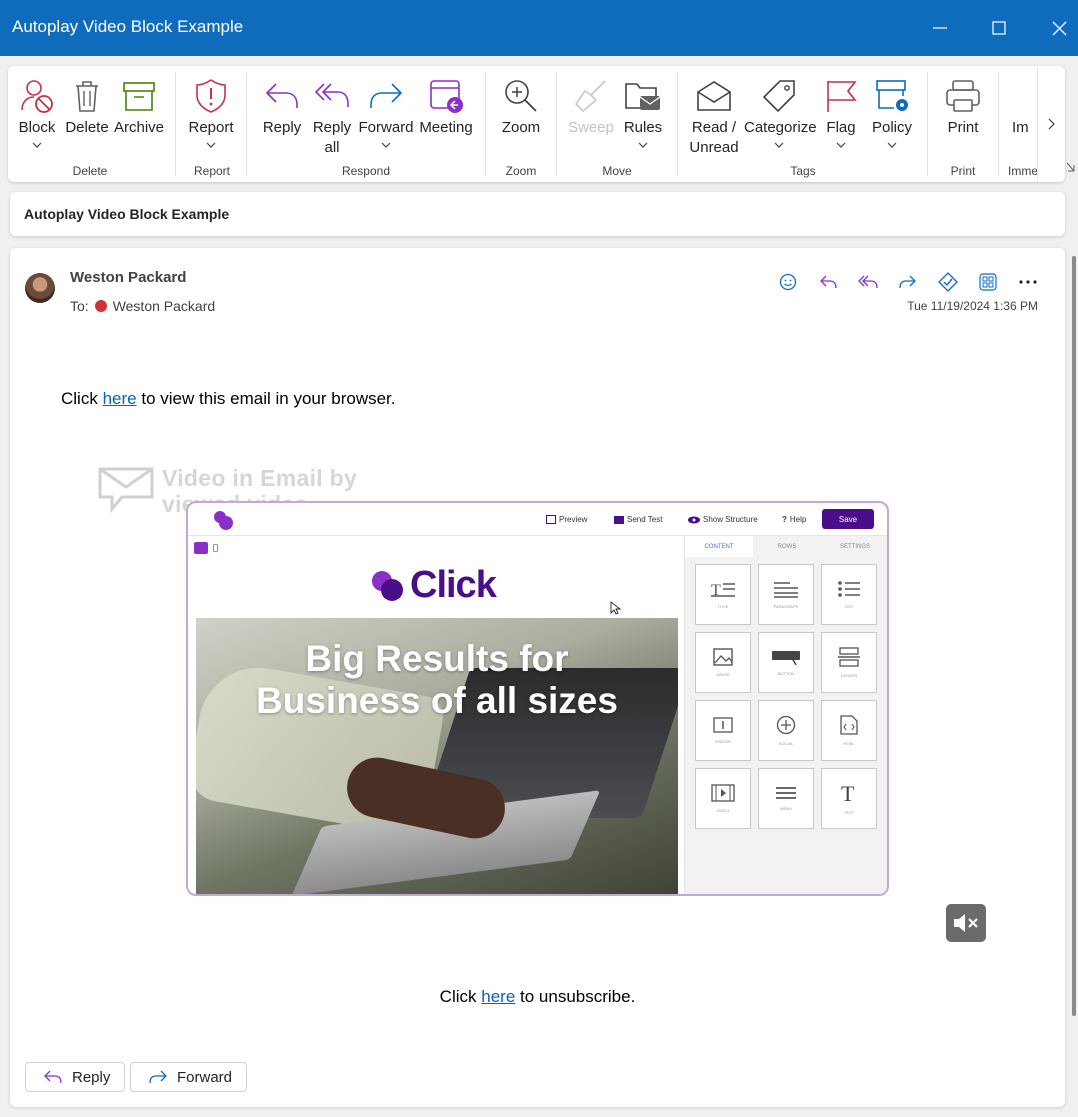 The image size is (1078, 1117). Describe the element at coordinates (100, 306) in the screenshot. I see `presence-dot-icon` at that location.